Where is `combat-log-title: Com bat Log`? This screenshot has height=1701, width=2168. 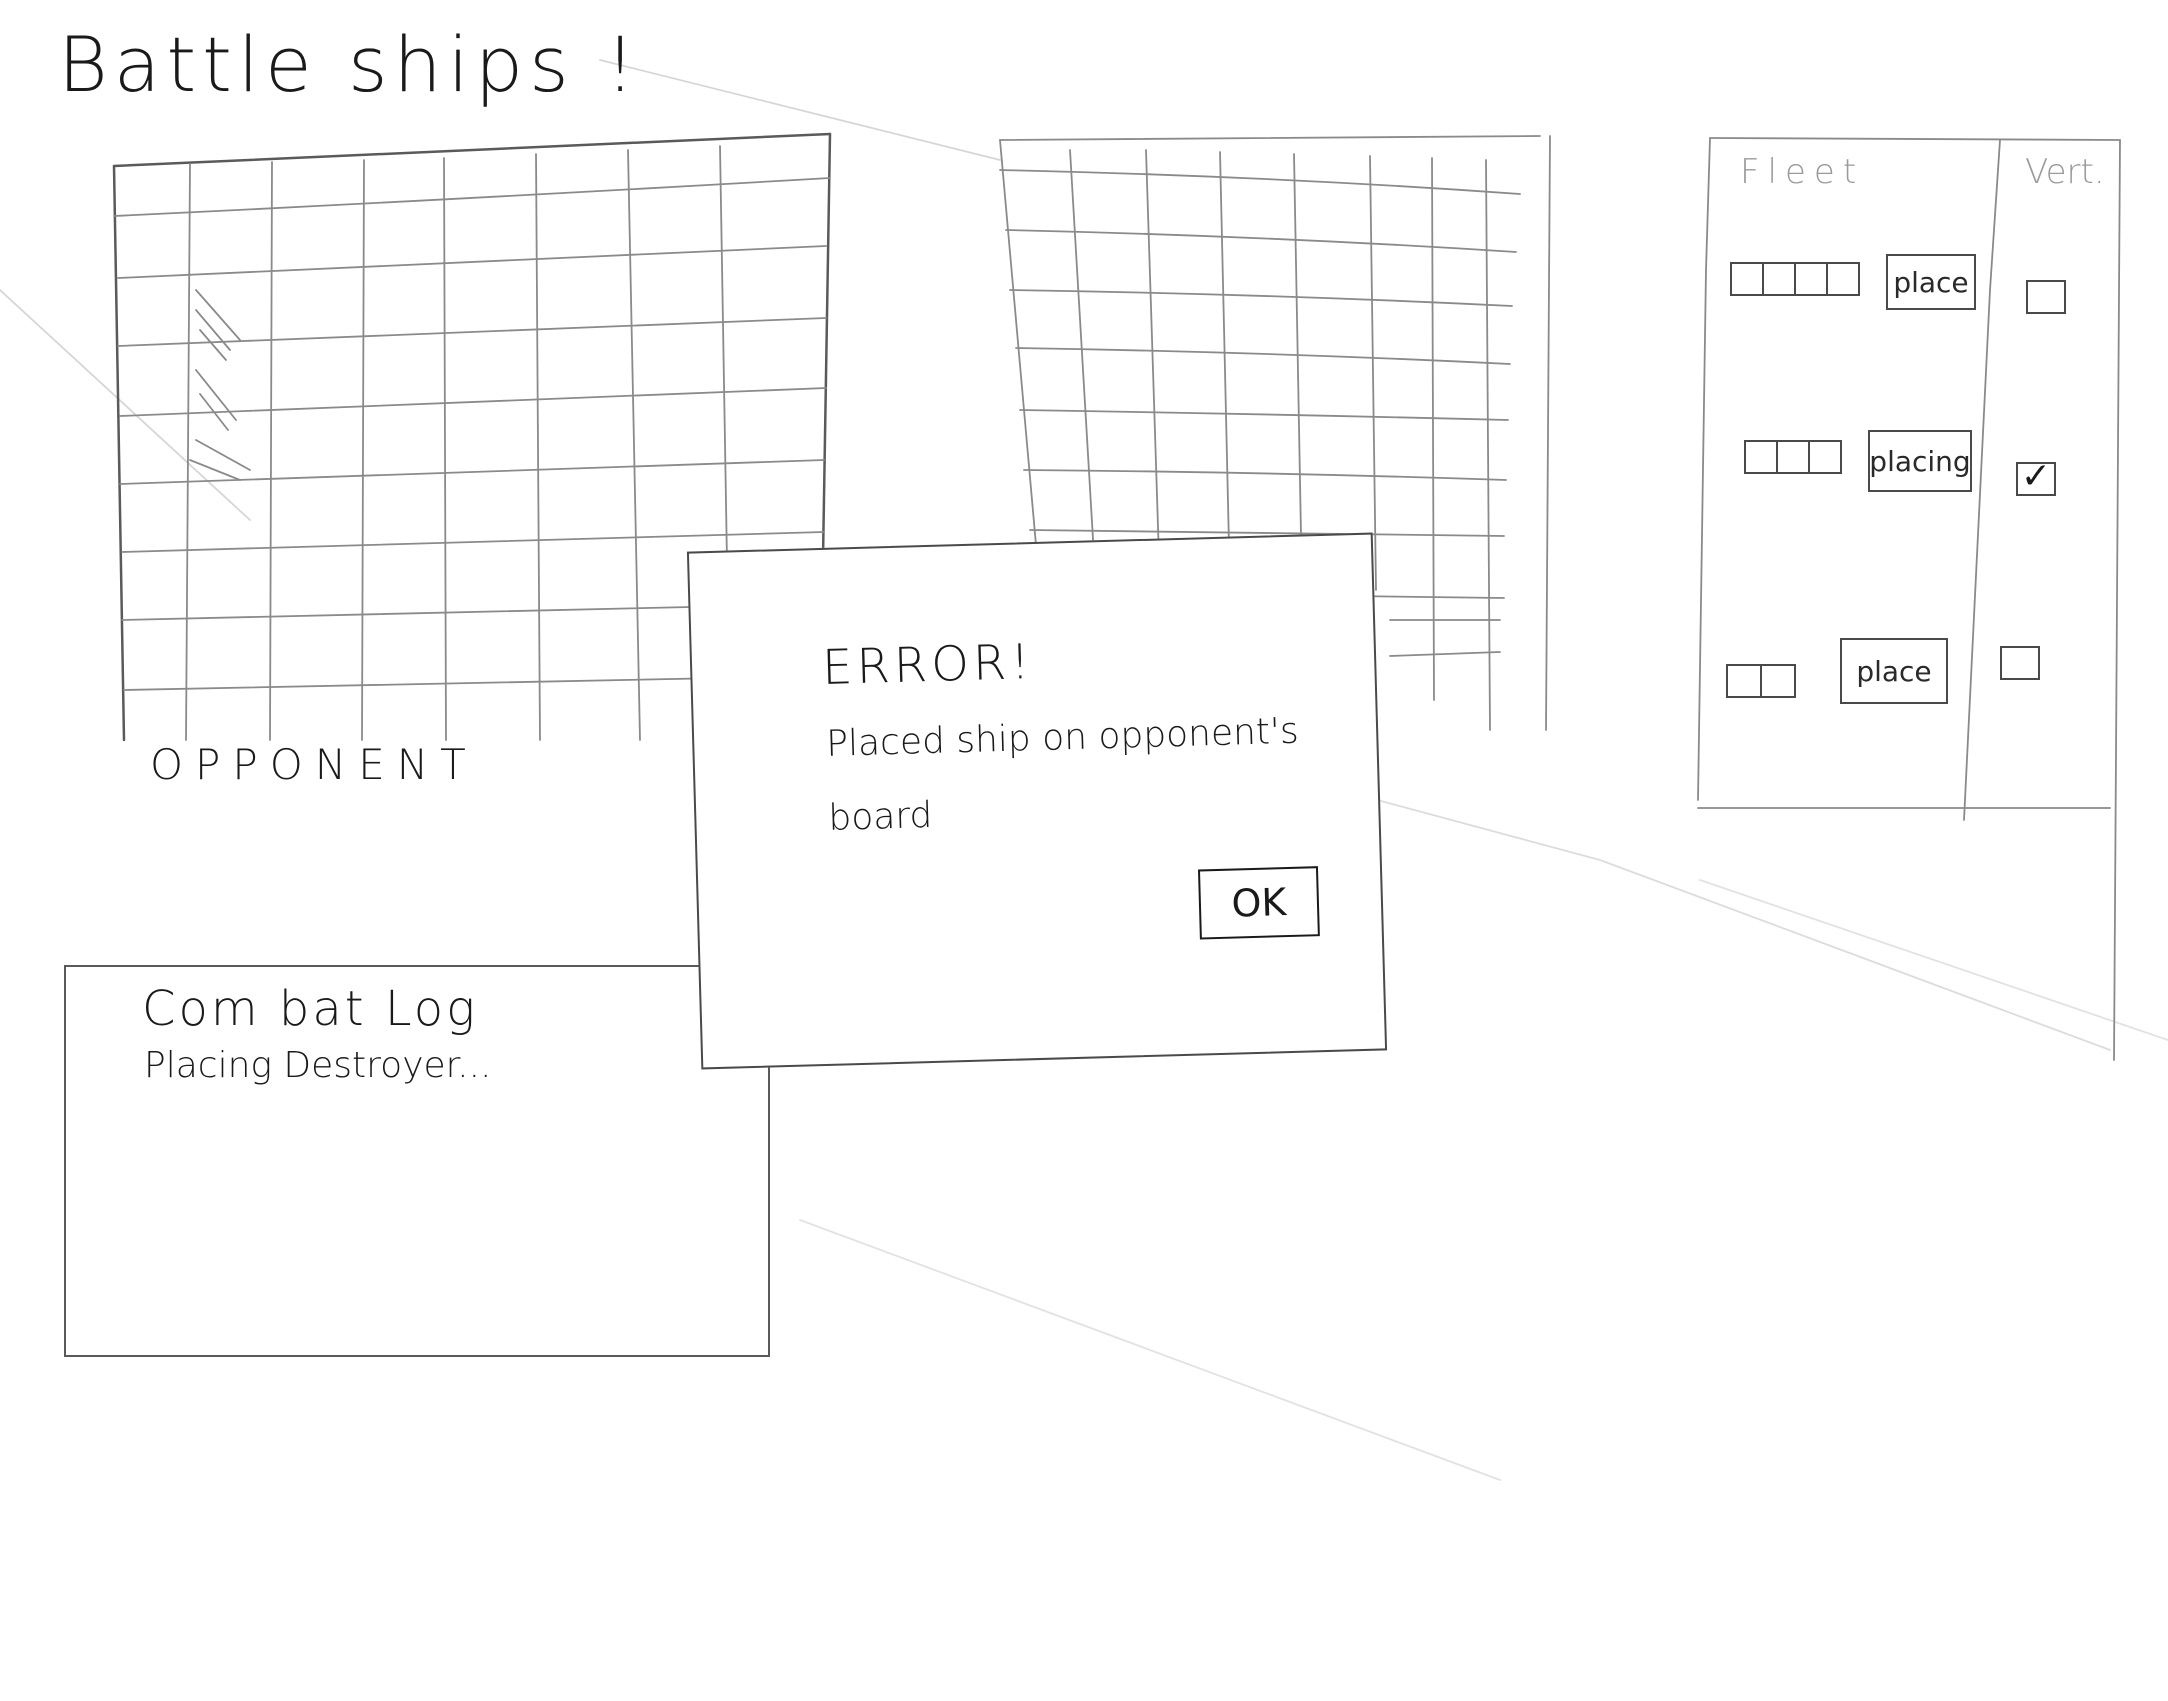
combat-log-title: Com bat Log is located at coordinates (310, 1009).